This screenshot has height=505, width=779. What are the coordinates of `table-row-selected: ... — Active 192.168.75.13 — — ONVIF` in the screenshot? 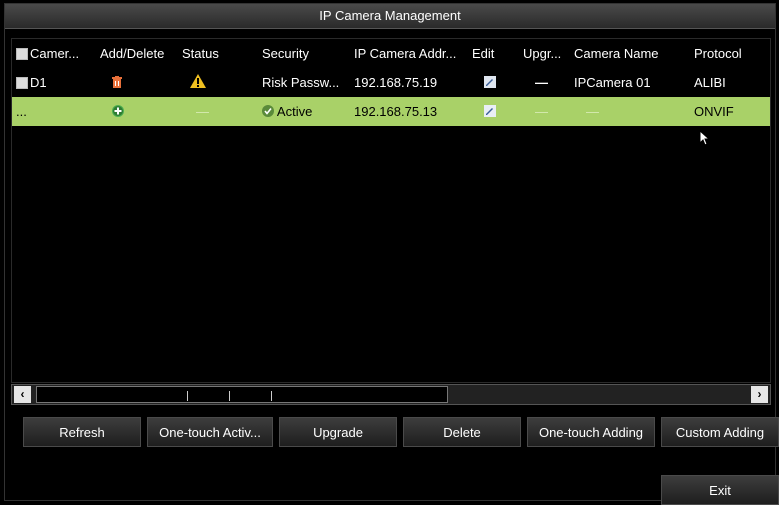 It's located at (391, 111).